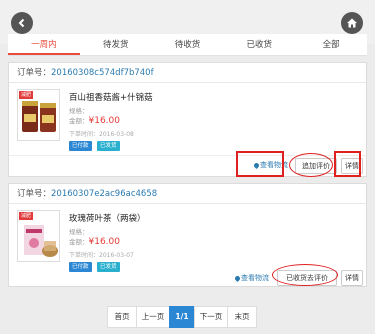  What do you see at coordinates (101, 255) in the screenshot?
I see `order-date: 下单时间：2016-03-07` at bounding box center [101, 255].